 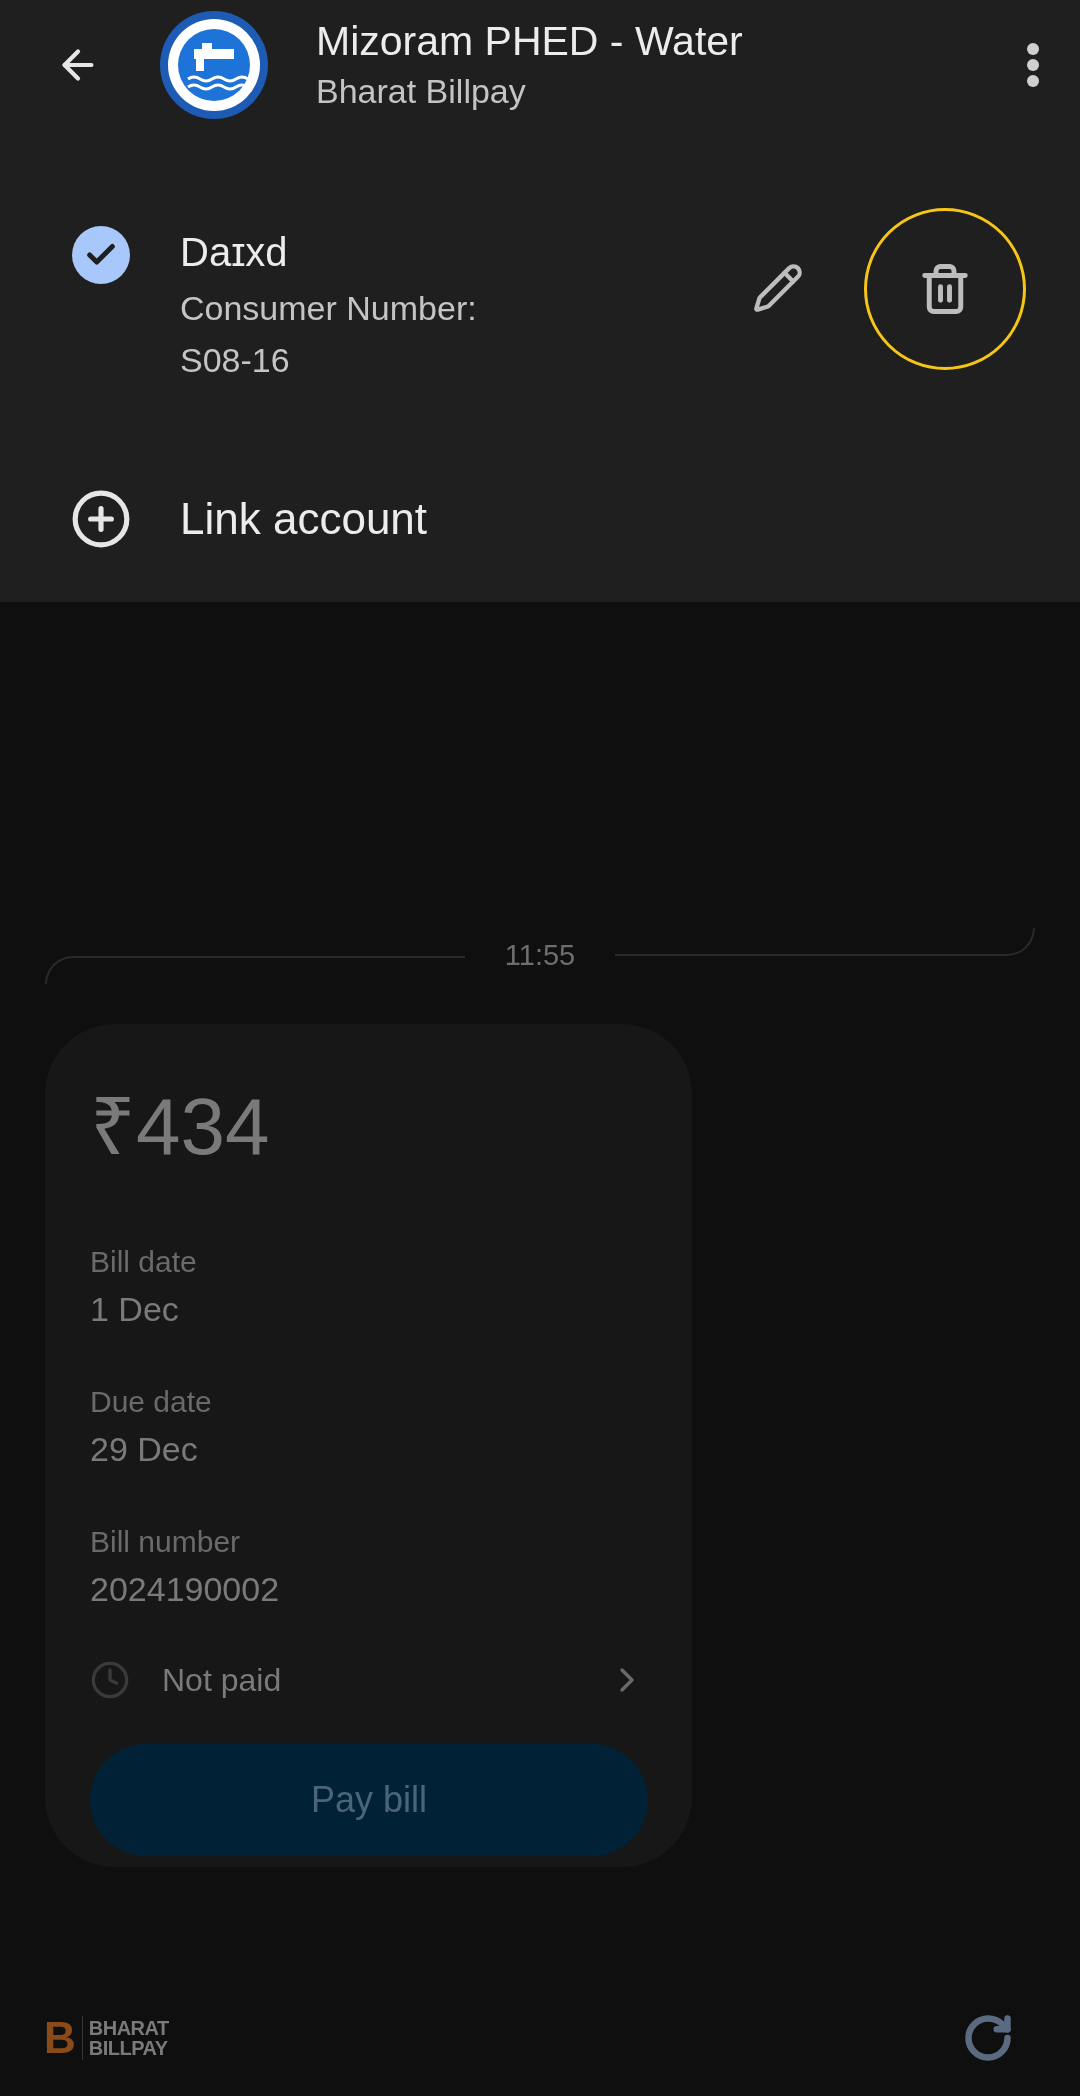 What do you see at coordinates (369, 1800) in the screenshot?
I see `pay-bill-button: Pay bill` at bounding box center [369, 1800].